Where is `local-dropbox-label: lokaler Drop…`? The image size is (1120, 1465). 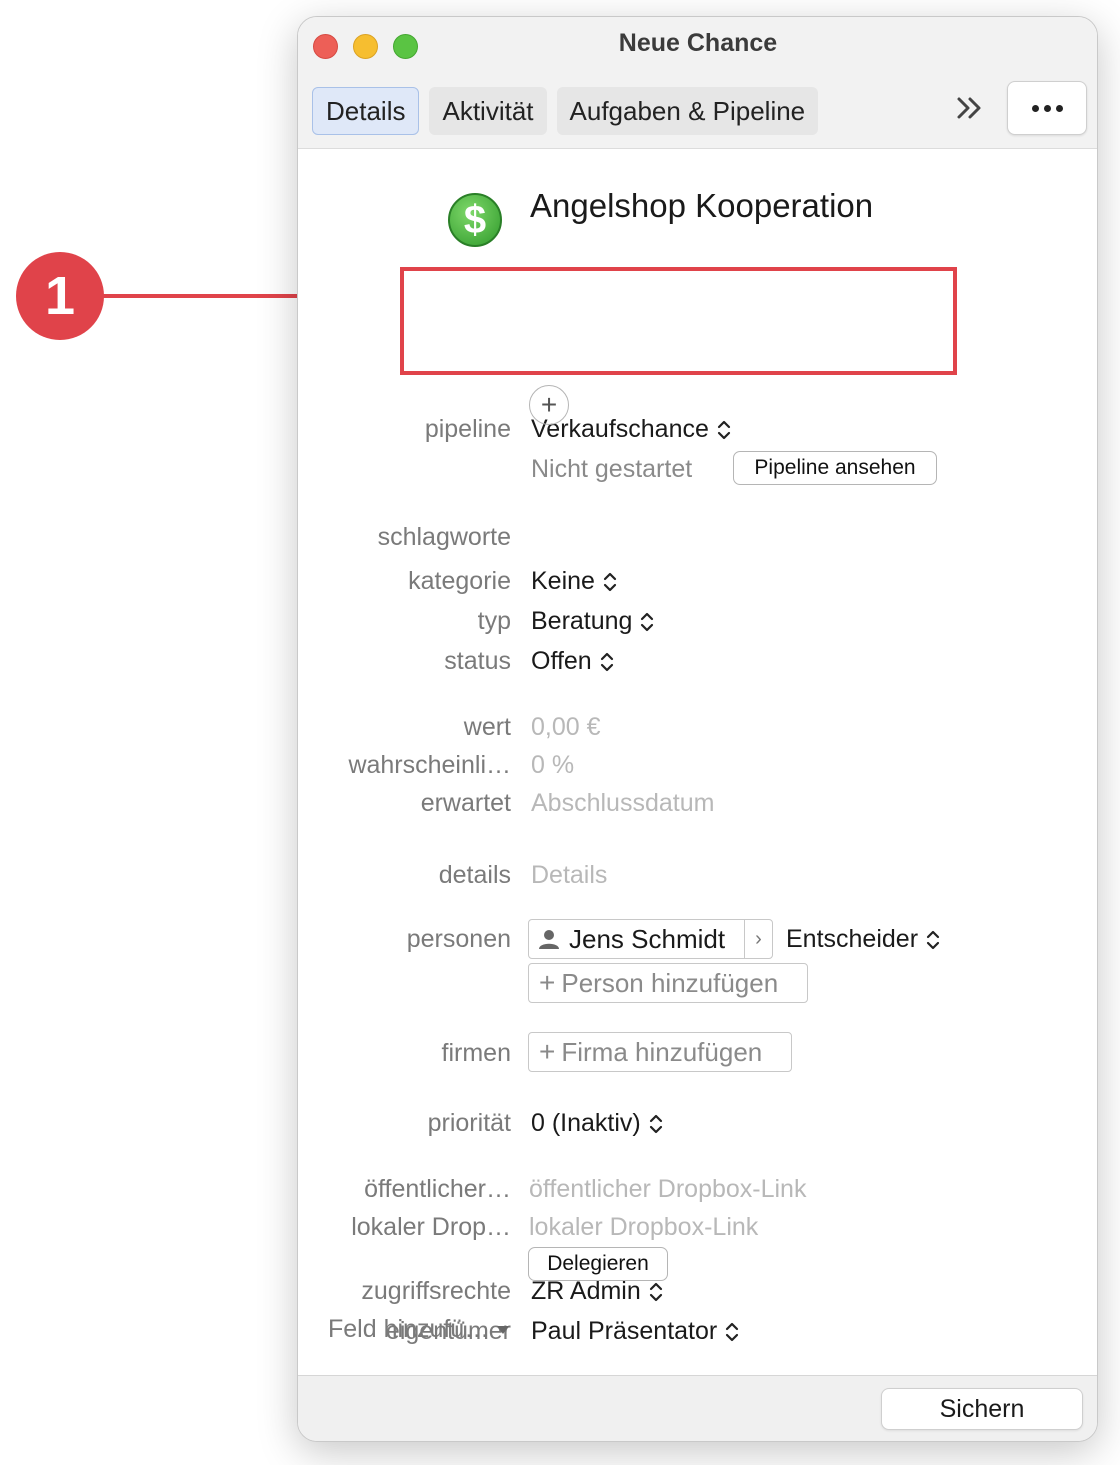 local-dropbox-label: lokaler Drop… is located at coordinates (431, 1227).